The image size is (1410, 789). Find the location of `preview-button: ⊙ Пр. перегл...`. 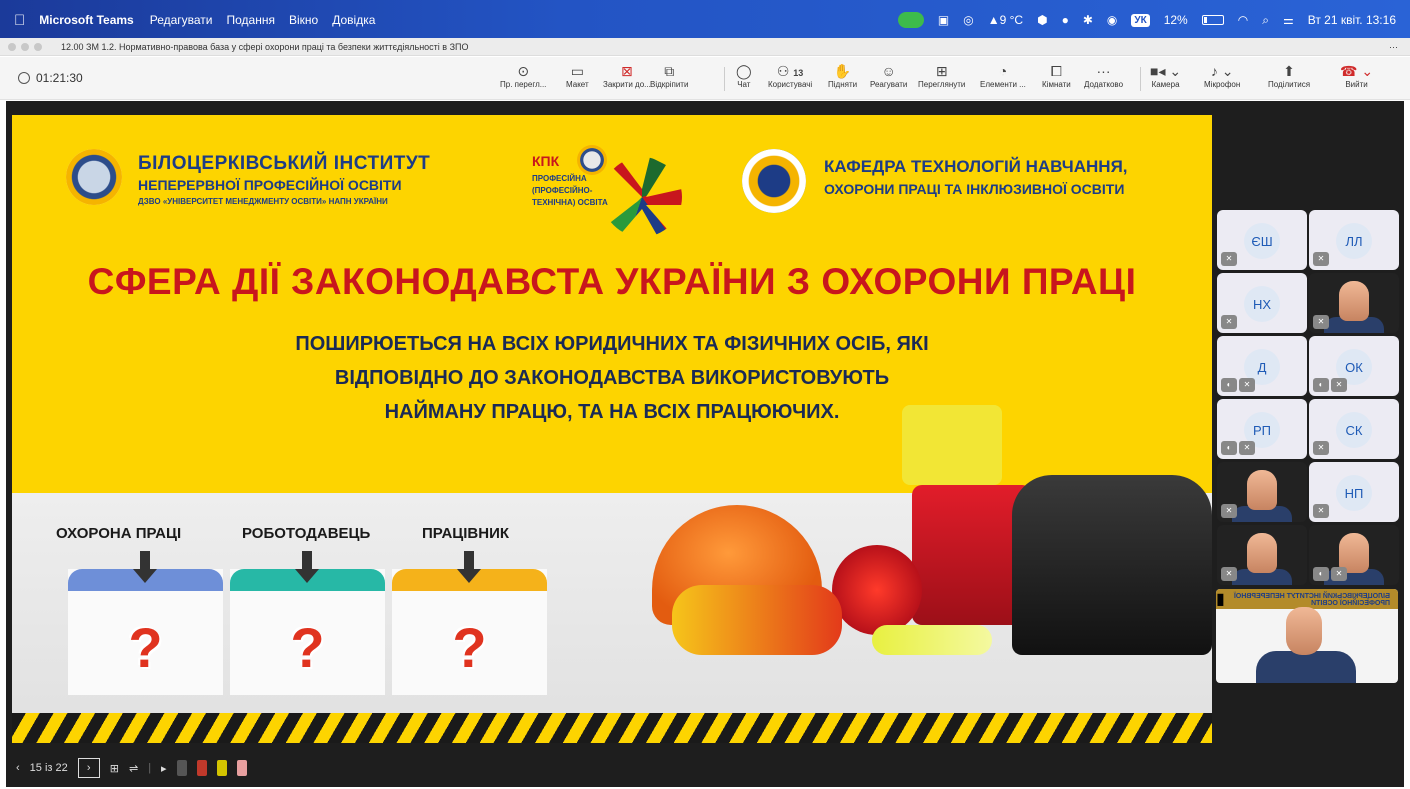

preview-button: ⊙ Пр. перегл... is located at coordinates (523, 75).